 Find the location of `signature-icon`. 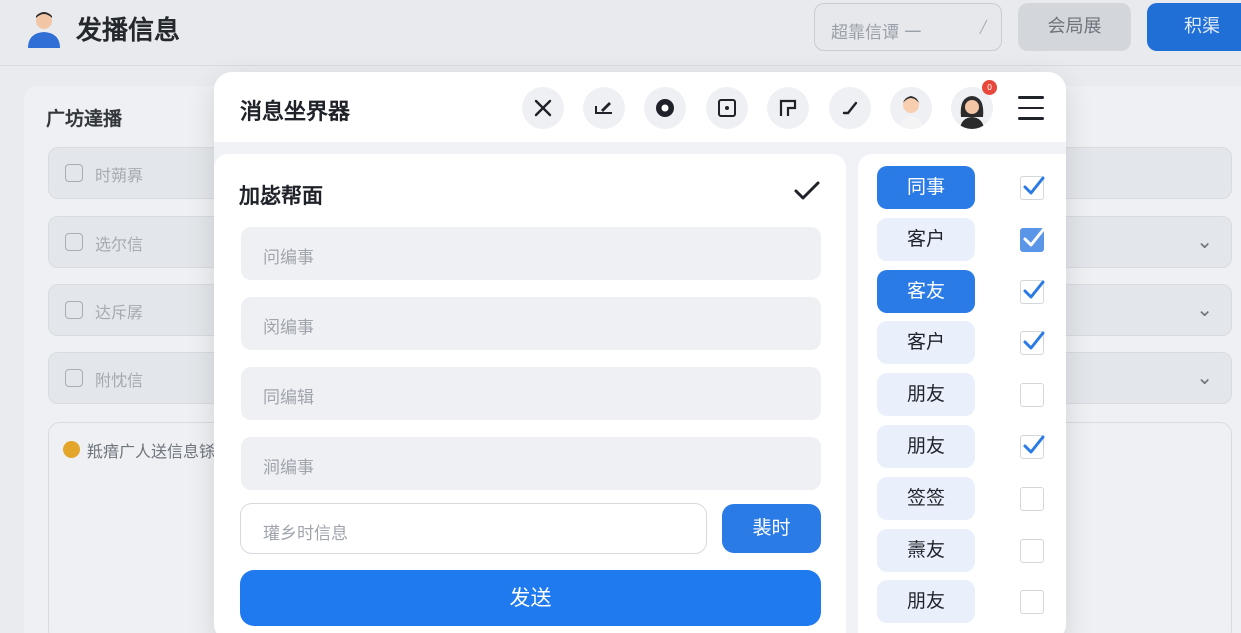

signature-icon is located at coordinates (603, 108).